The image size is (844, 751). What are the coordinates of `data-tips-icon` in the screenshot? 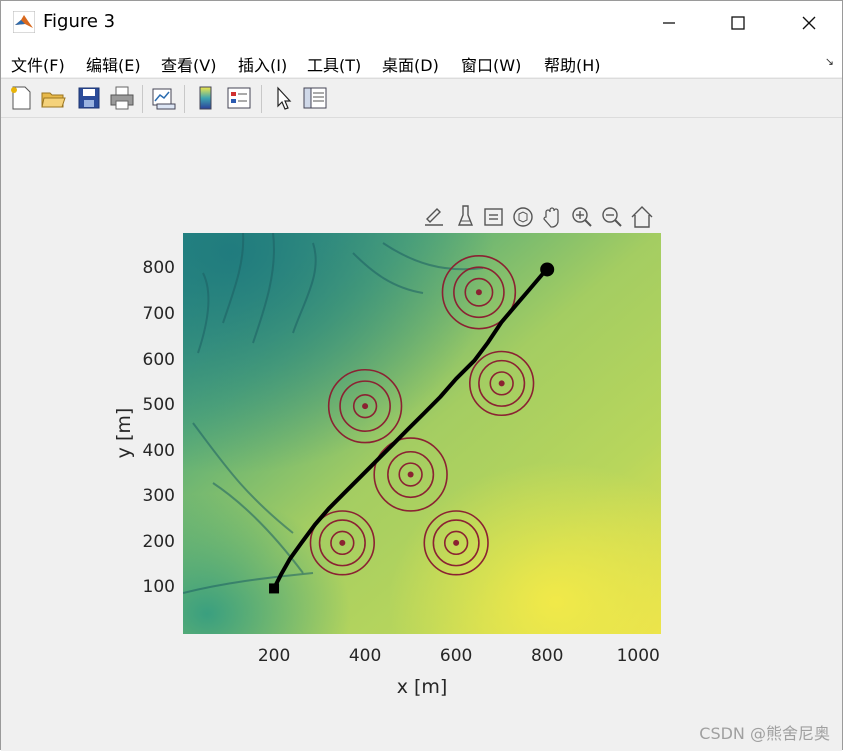 It's located at (494, 217).